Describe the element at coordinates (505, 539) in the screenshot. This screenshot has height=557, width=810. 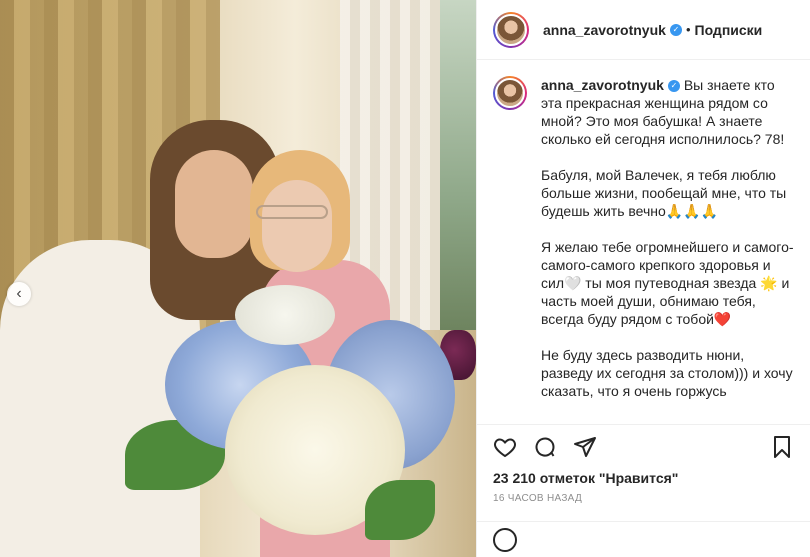
I see `emoji-icon` at that location.